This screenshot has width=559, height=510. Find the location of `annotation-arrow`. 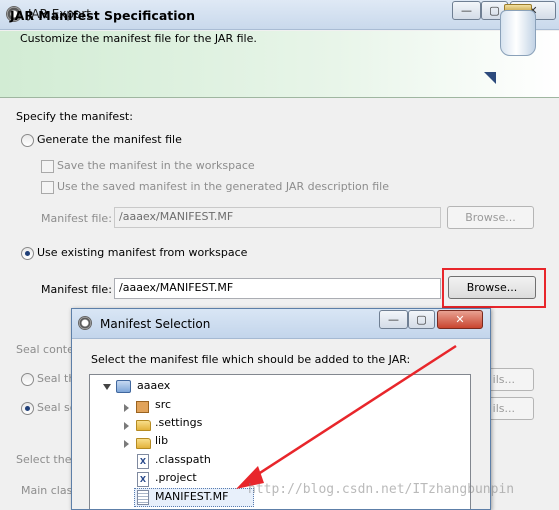

annotation-arrow is located at coordinates (346, 416).